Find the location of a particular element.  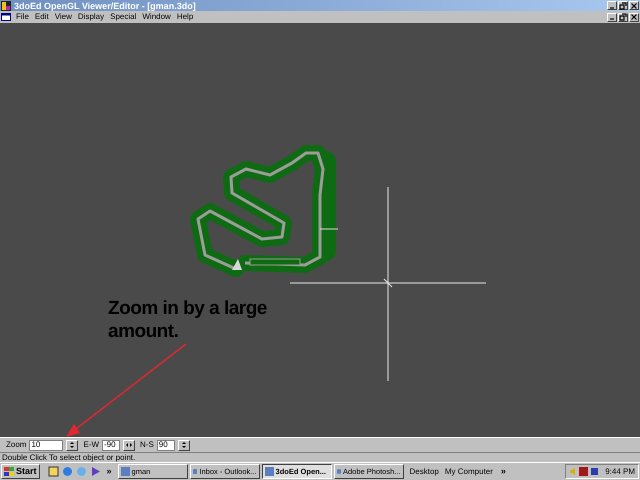

input-field: -90 is located at coordinates (111, 445).